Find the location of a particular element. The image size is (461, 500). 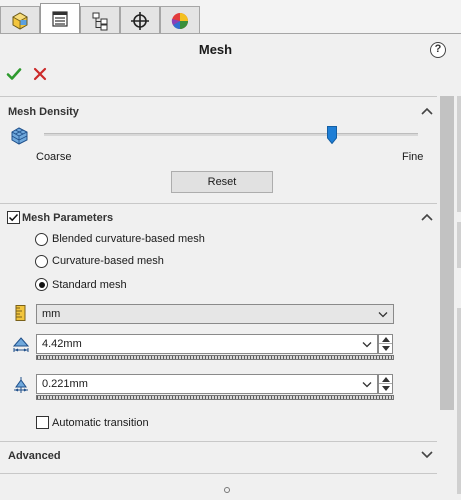

mesh-parameters-checkbox is located at coordinates (13, 217).